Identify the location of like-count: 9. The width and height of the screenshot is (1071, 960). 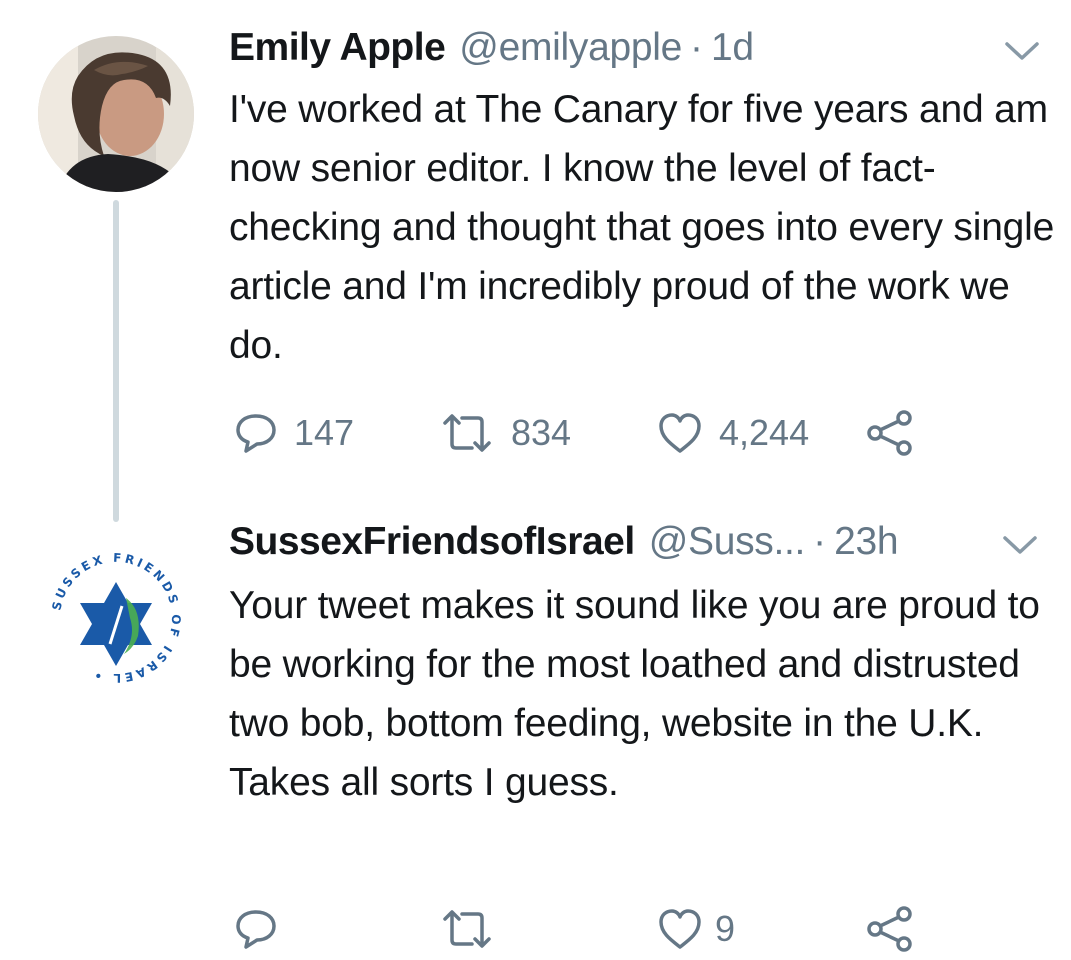
(725, 928).